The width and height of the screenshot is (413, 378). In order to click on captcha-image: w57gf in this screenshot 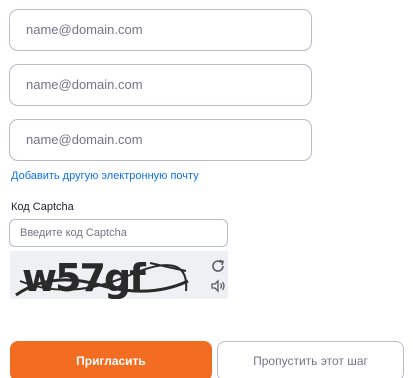, I will do `click(102, 277)`.